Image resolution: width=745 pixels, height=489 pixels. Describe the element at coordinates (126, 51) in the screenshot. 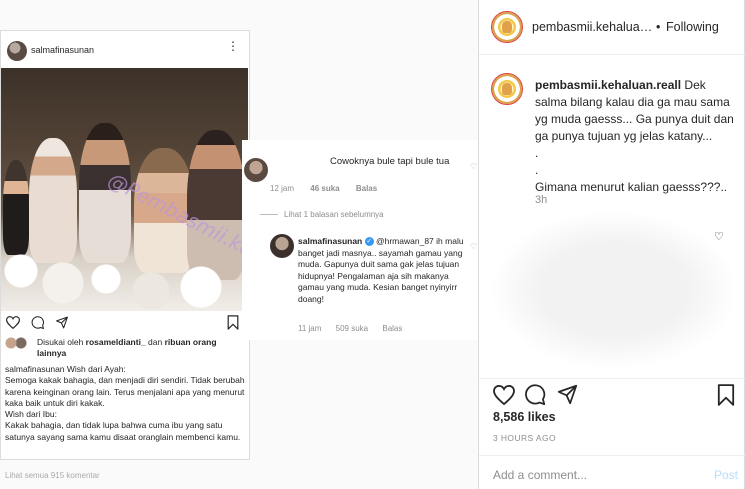

I see `screenshot-header: salmafinasunan ⋮` at that location.